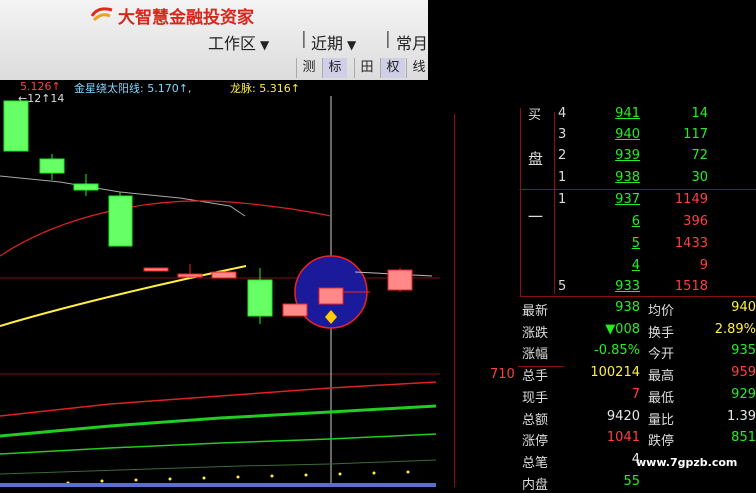 This screenshot has height=493, width=756. Describe the element at coordinates (623, 416) in the screenshot. I see `quote-value: 9420` at that location.